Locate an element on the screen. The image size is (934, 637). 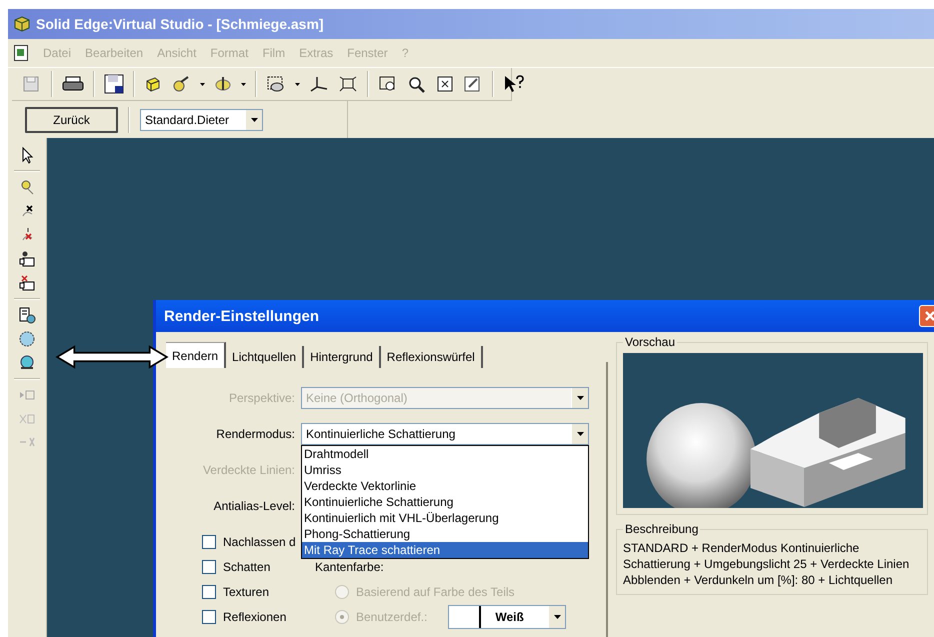
description-text: STANDARD + RenderModus Kontinuierliche Schattierung + Umgebungslicht 25 + Verdeckte Linien Abblenden + Verdunkeln um [%]: 80 + Lichtquellen is located at coordinates (766, 564).